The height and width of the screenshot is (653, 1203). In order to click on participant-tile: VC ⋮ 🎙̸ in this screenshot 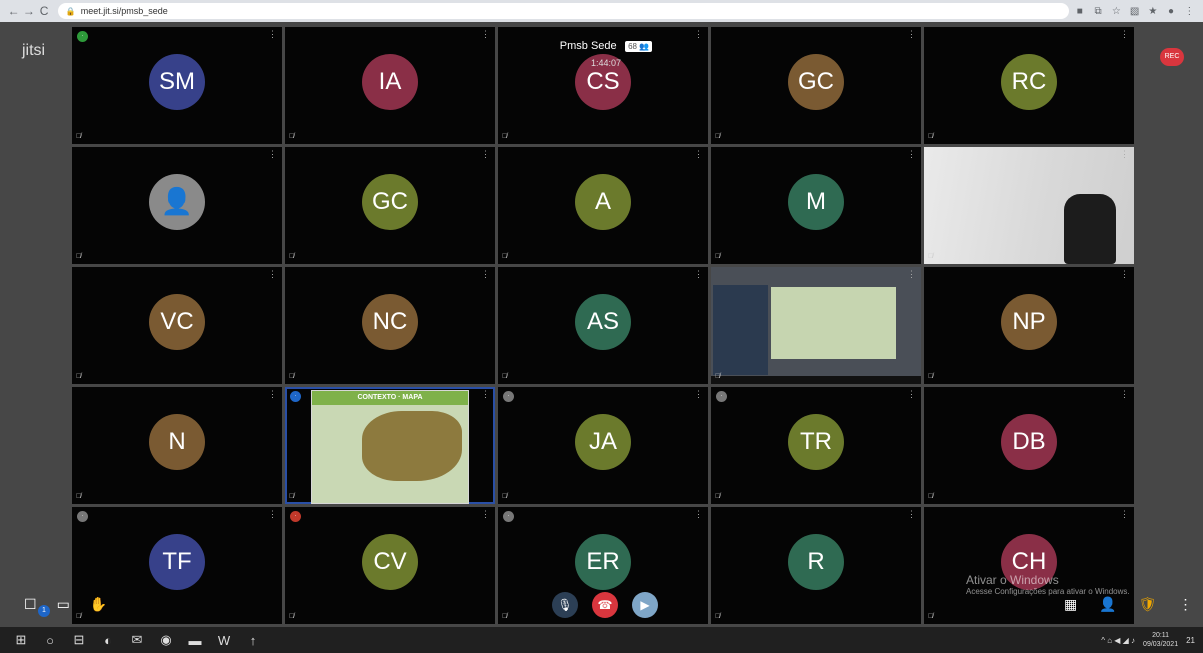, I will do `click(177, 325)`.